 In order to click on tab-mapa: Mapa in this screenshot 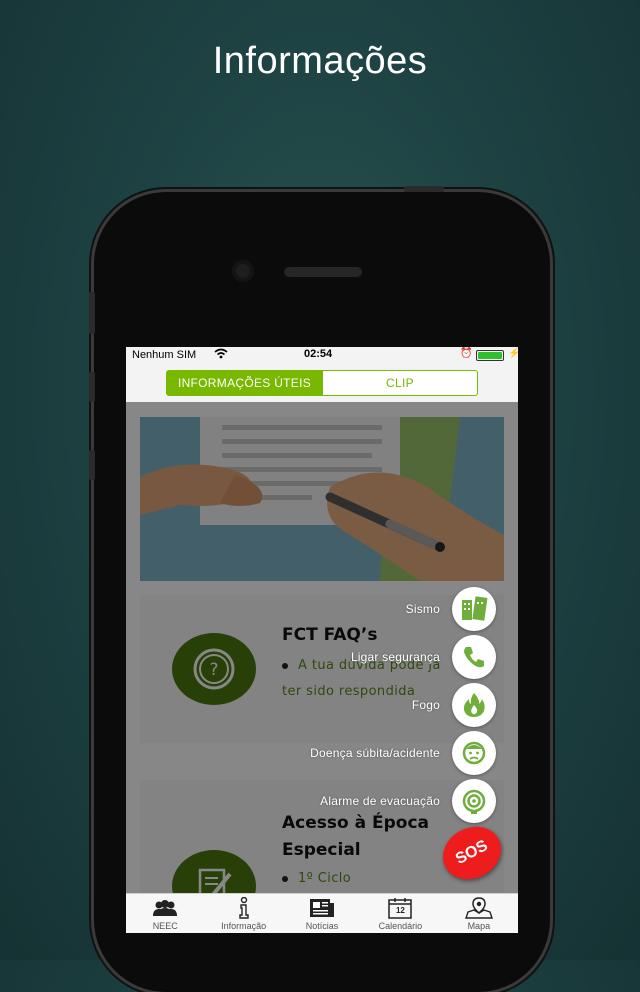, I will do `click(479, 913)`.